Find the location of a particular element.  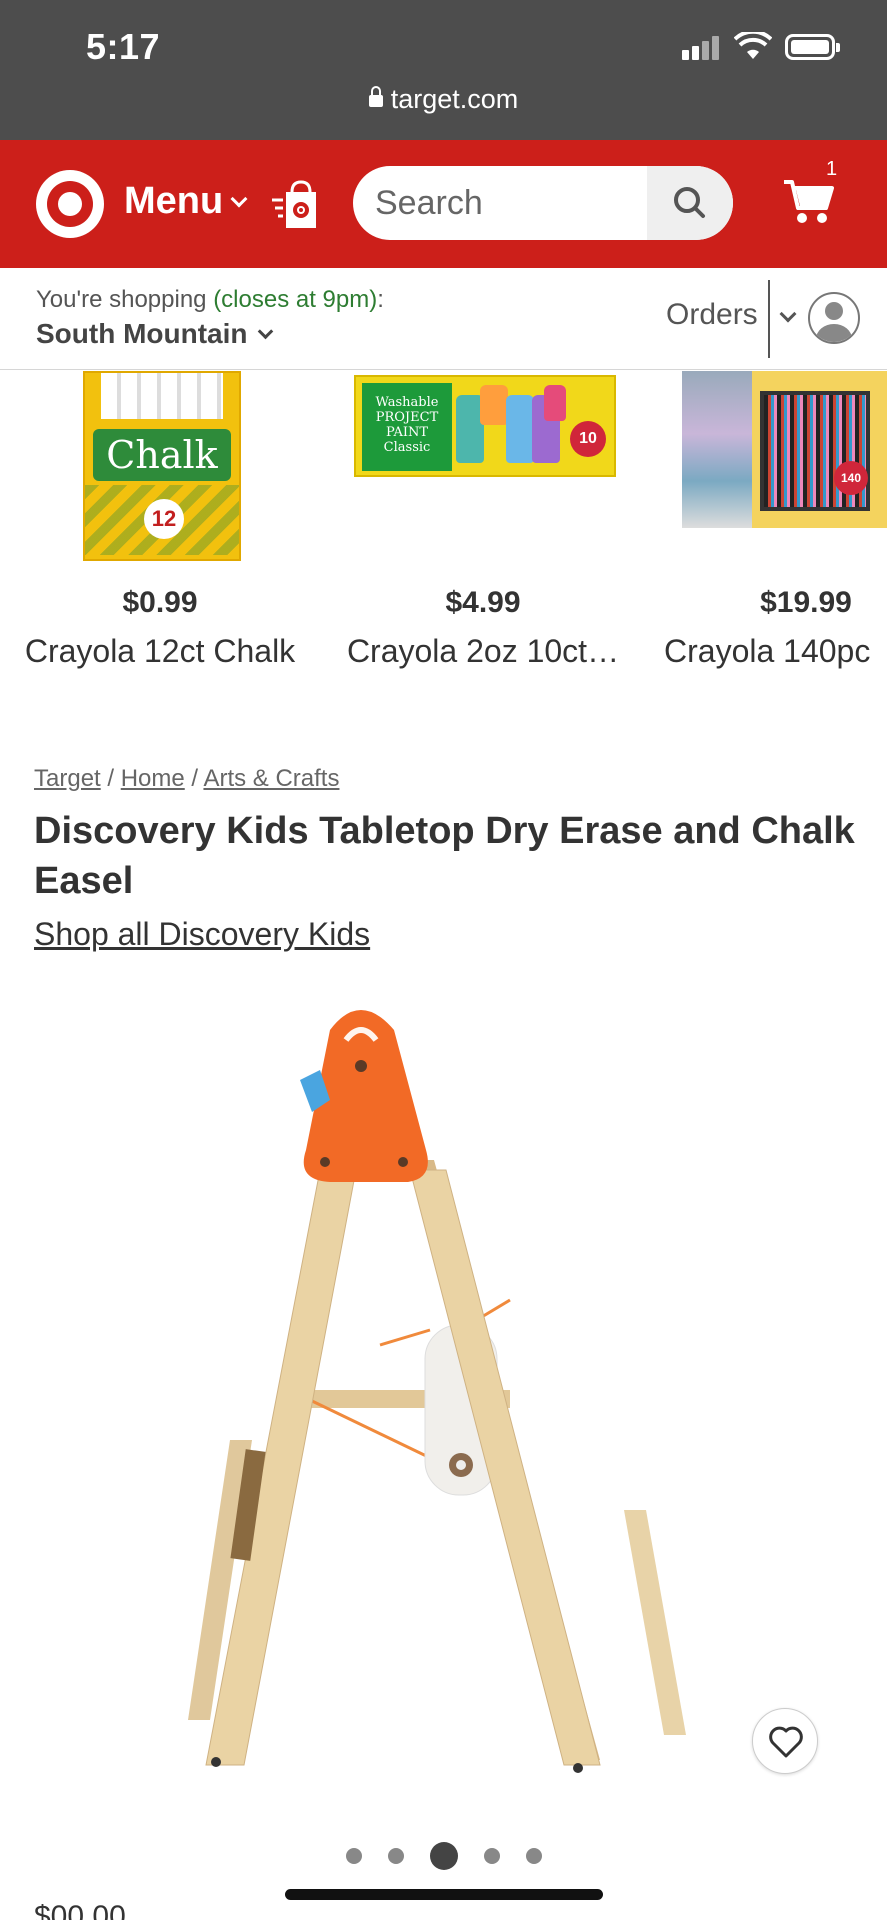

home-indicator is located at coordinates (444, 1894).